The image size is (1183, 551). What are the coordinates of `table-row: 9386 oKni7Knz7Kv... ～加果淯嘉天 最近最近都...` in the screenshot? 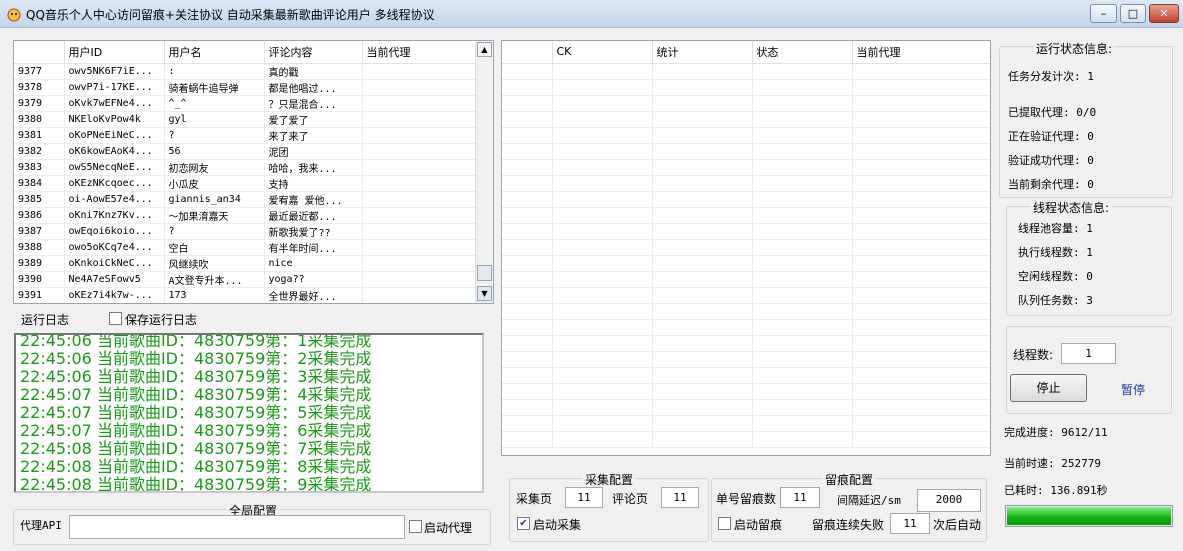 It's located at (245, 215).